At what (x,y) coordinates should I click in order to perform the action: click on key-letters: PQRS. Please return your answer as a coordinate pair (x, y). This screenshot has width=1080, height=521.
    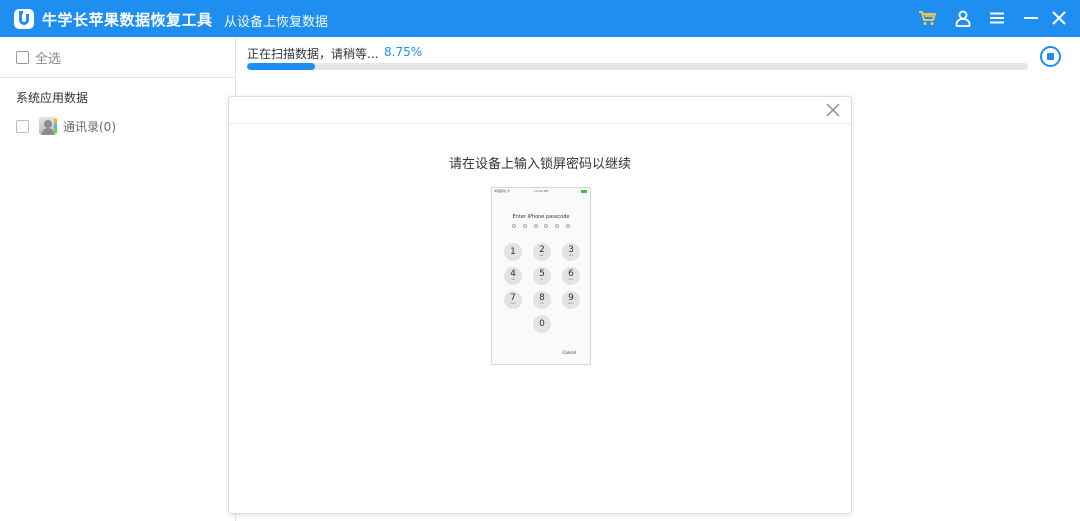
    Looking at the image, I should click on (513, 304).